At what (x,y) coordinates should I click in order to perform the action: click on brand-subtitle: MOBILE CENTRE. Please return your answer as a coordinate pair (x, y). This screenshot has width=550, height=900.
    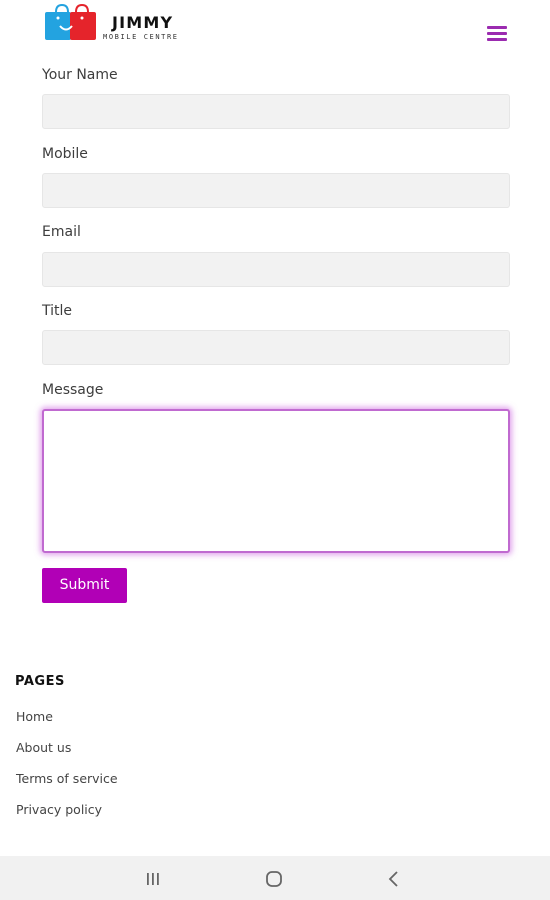
    Looking at the image, I should click on (141, 37).